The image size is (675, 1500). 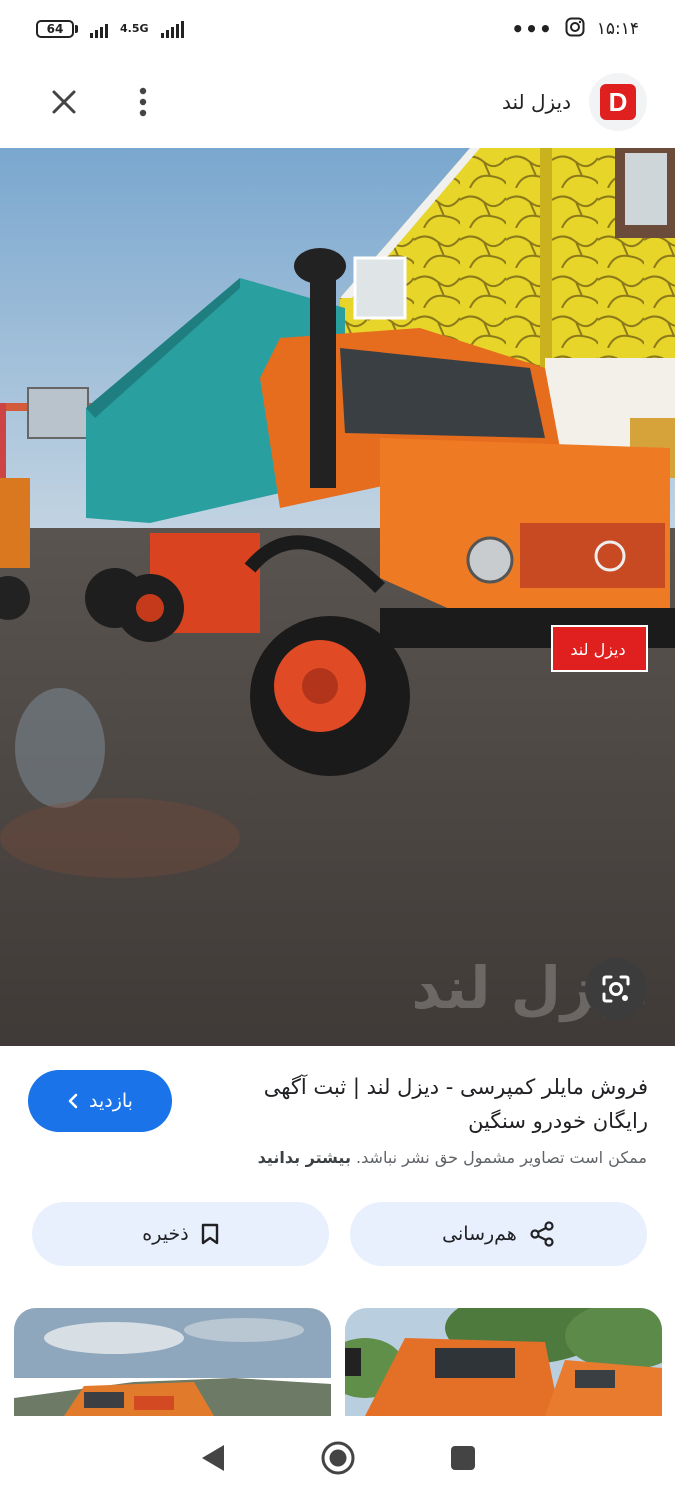 What do you see at coordinates (337, 29) in the screenshot?
I see `status-bar: 64 4.5G ••• ۱۵:۱۴` at bounding box center [337, 29].